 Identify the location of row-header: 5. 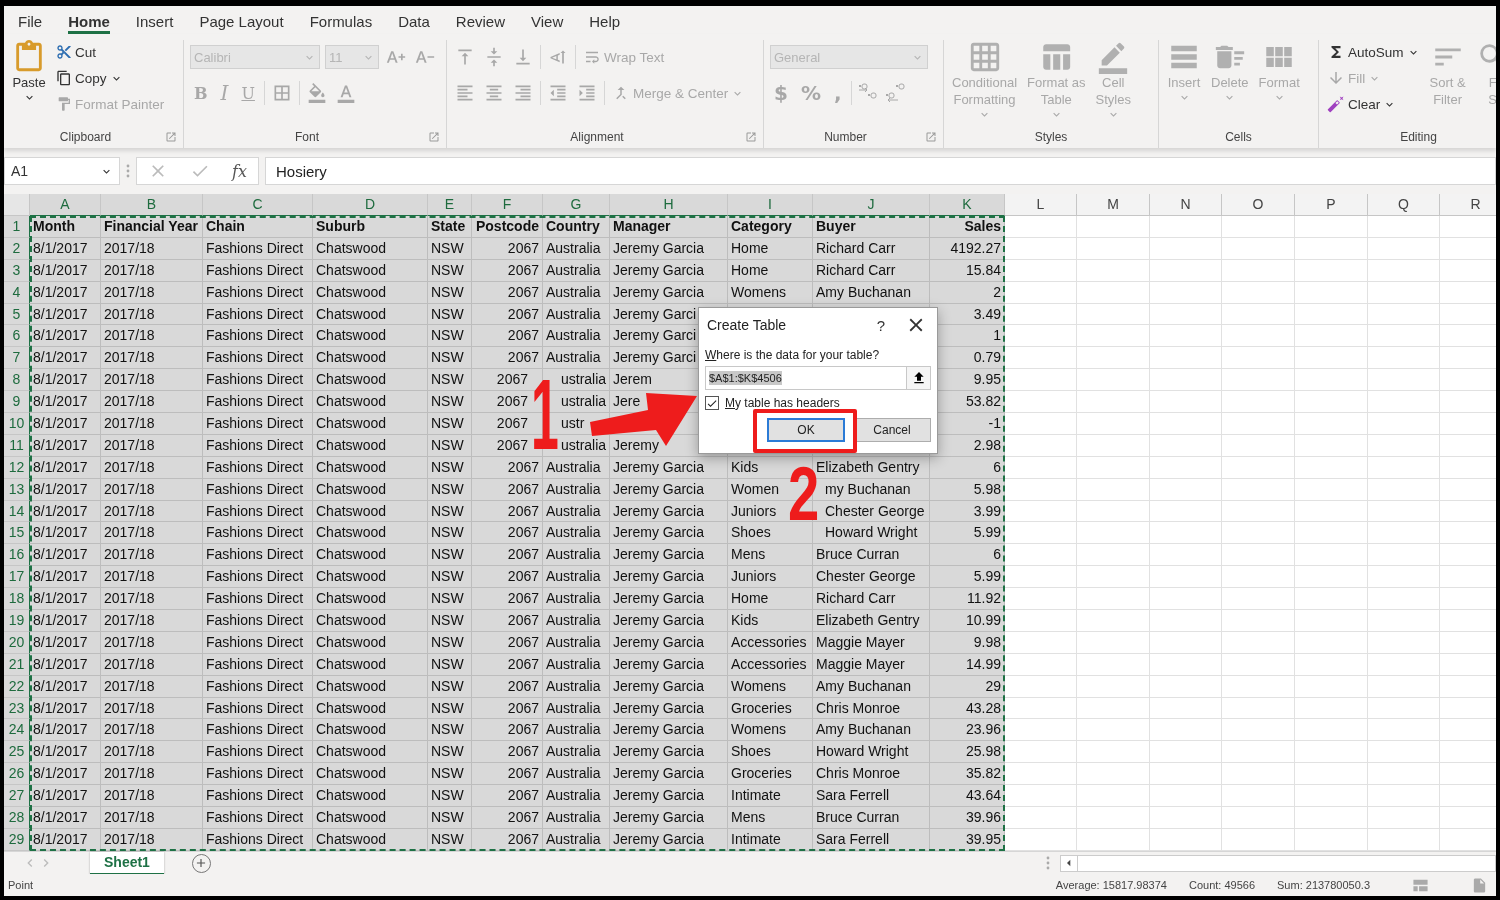
(17, 314).